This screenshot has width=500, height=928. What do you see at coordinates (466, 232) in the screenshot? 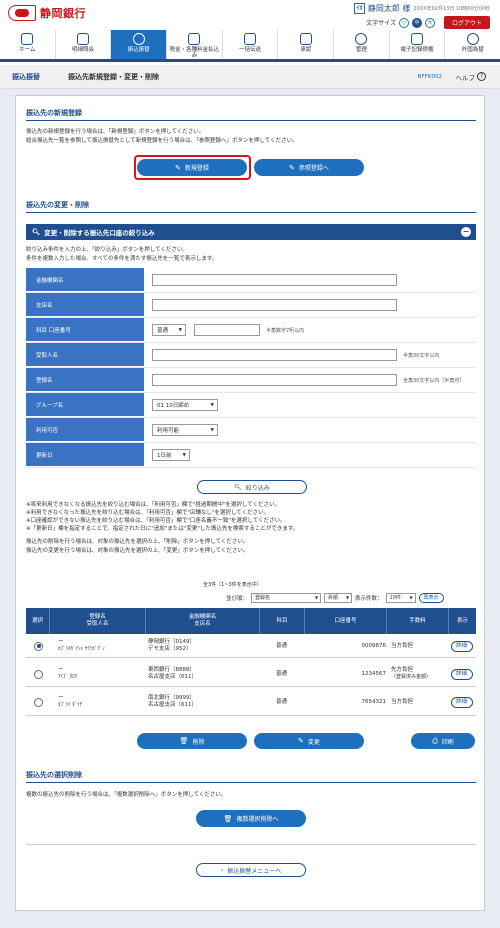
I see `collapse-icon: −` at bounding box center [466, 232].